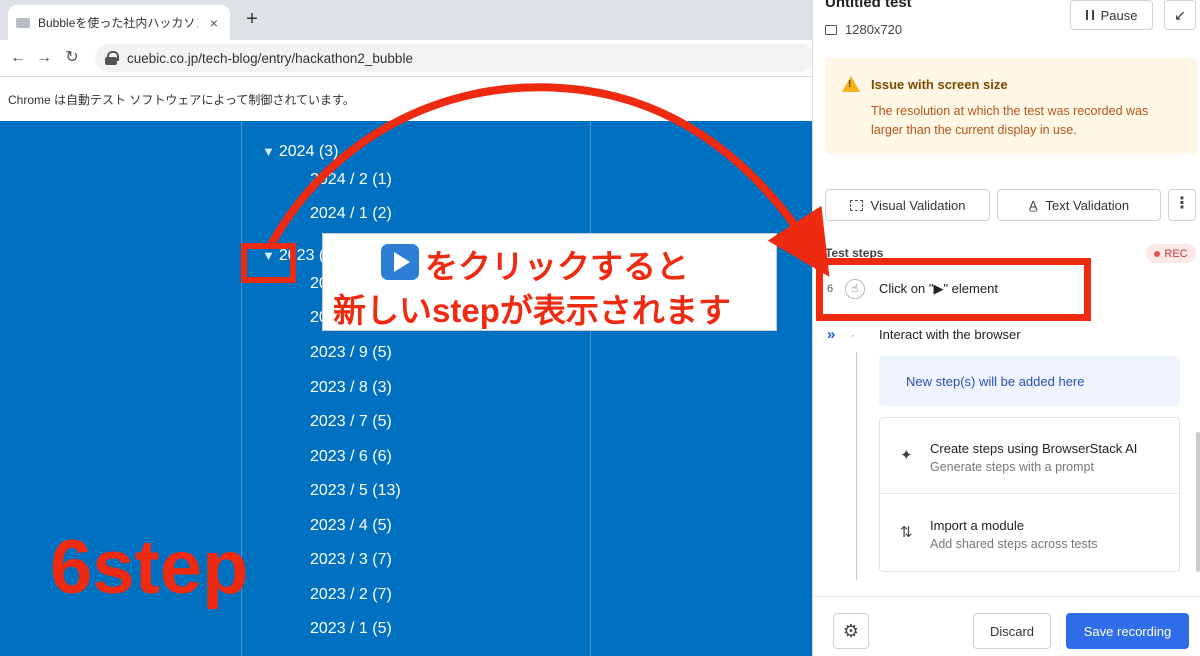 This screenshot has height=656, width=1200. What do you see at coordinates (268, 263) in the screenshot?
I see `highlight-box-triangle` at bounding box center [268, 263].